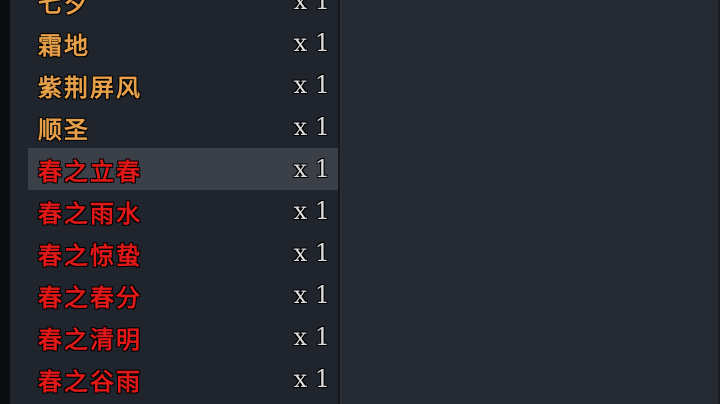  What do you see at coordinates (64, 45) in the screenshot?
I see `item-name: 霜地` at bounding box center [64, 45].